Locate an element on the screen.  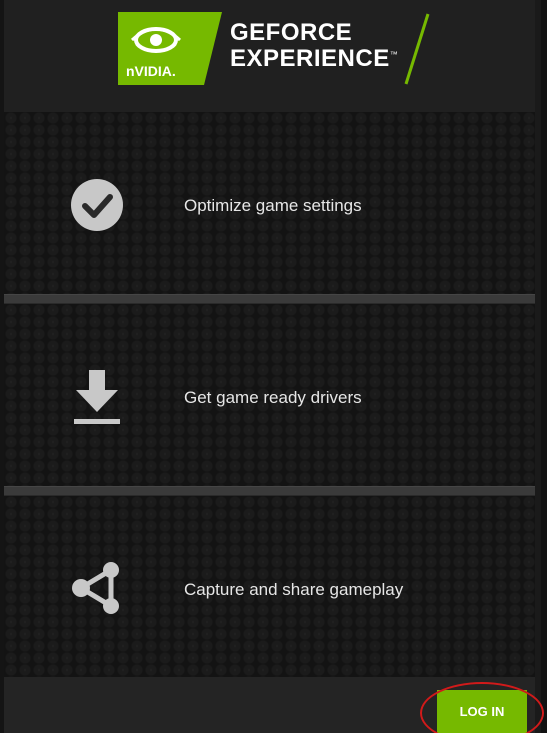
product-wordmark: GEFORCE EXPERIENCE™ is located at coordinates (314, 45).